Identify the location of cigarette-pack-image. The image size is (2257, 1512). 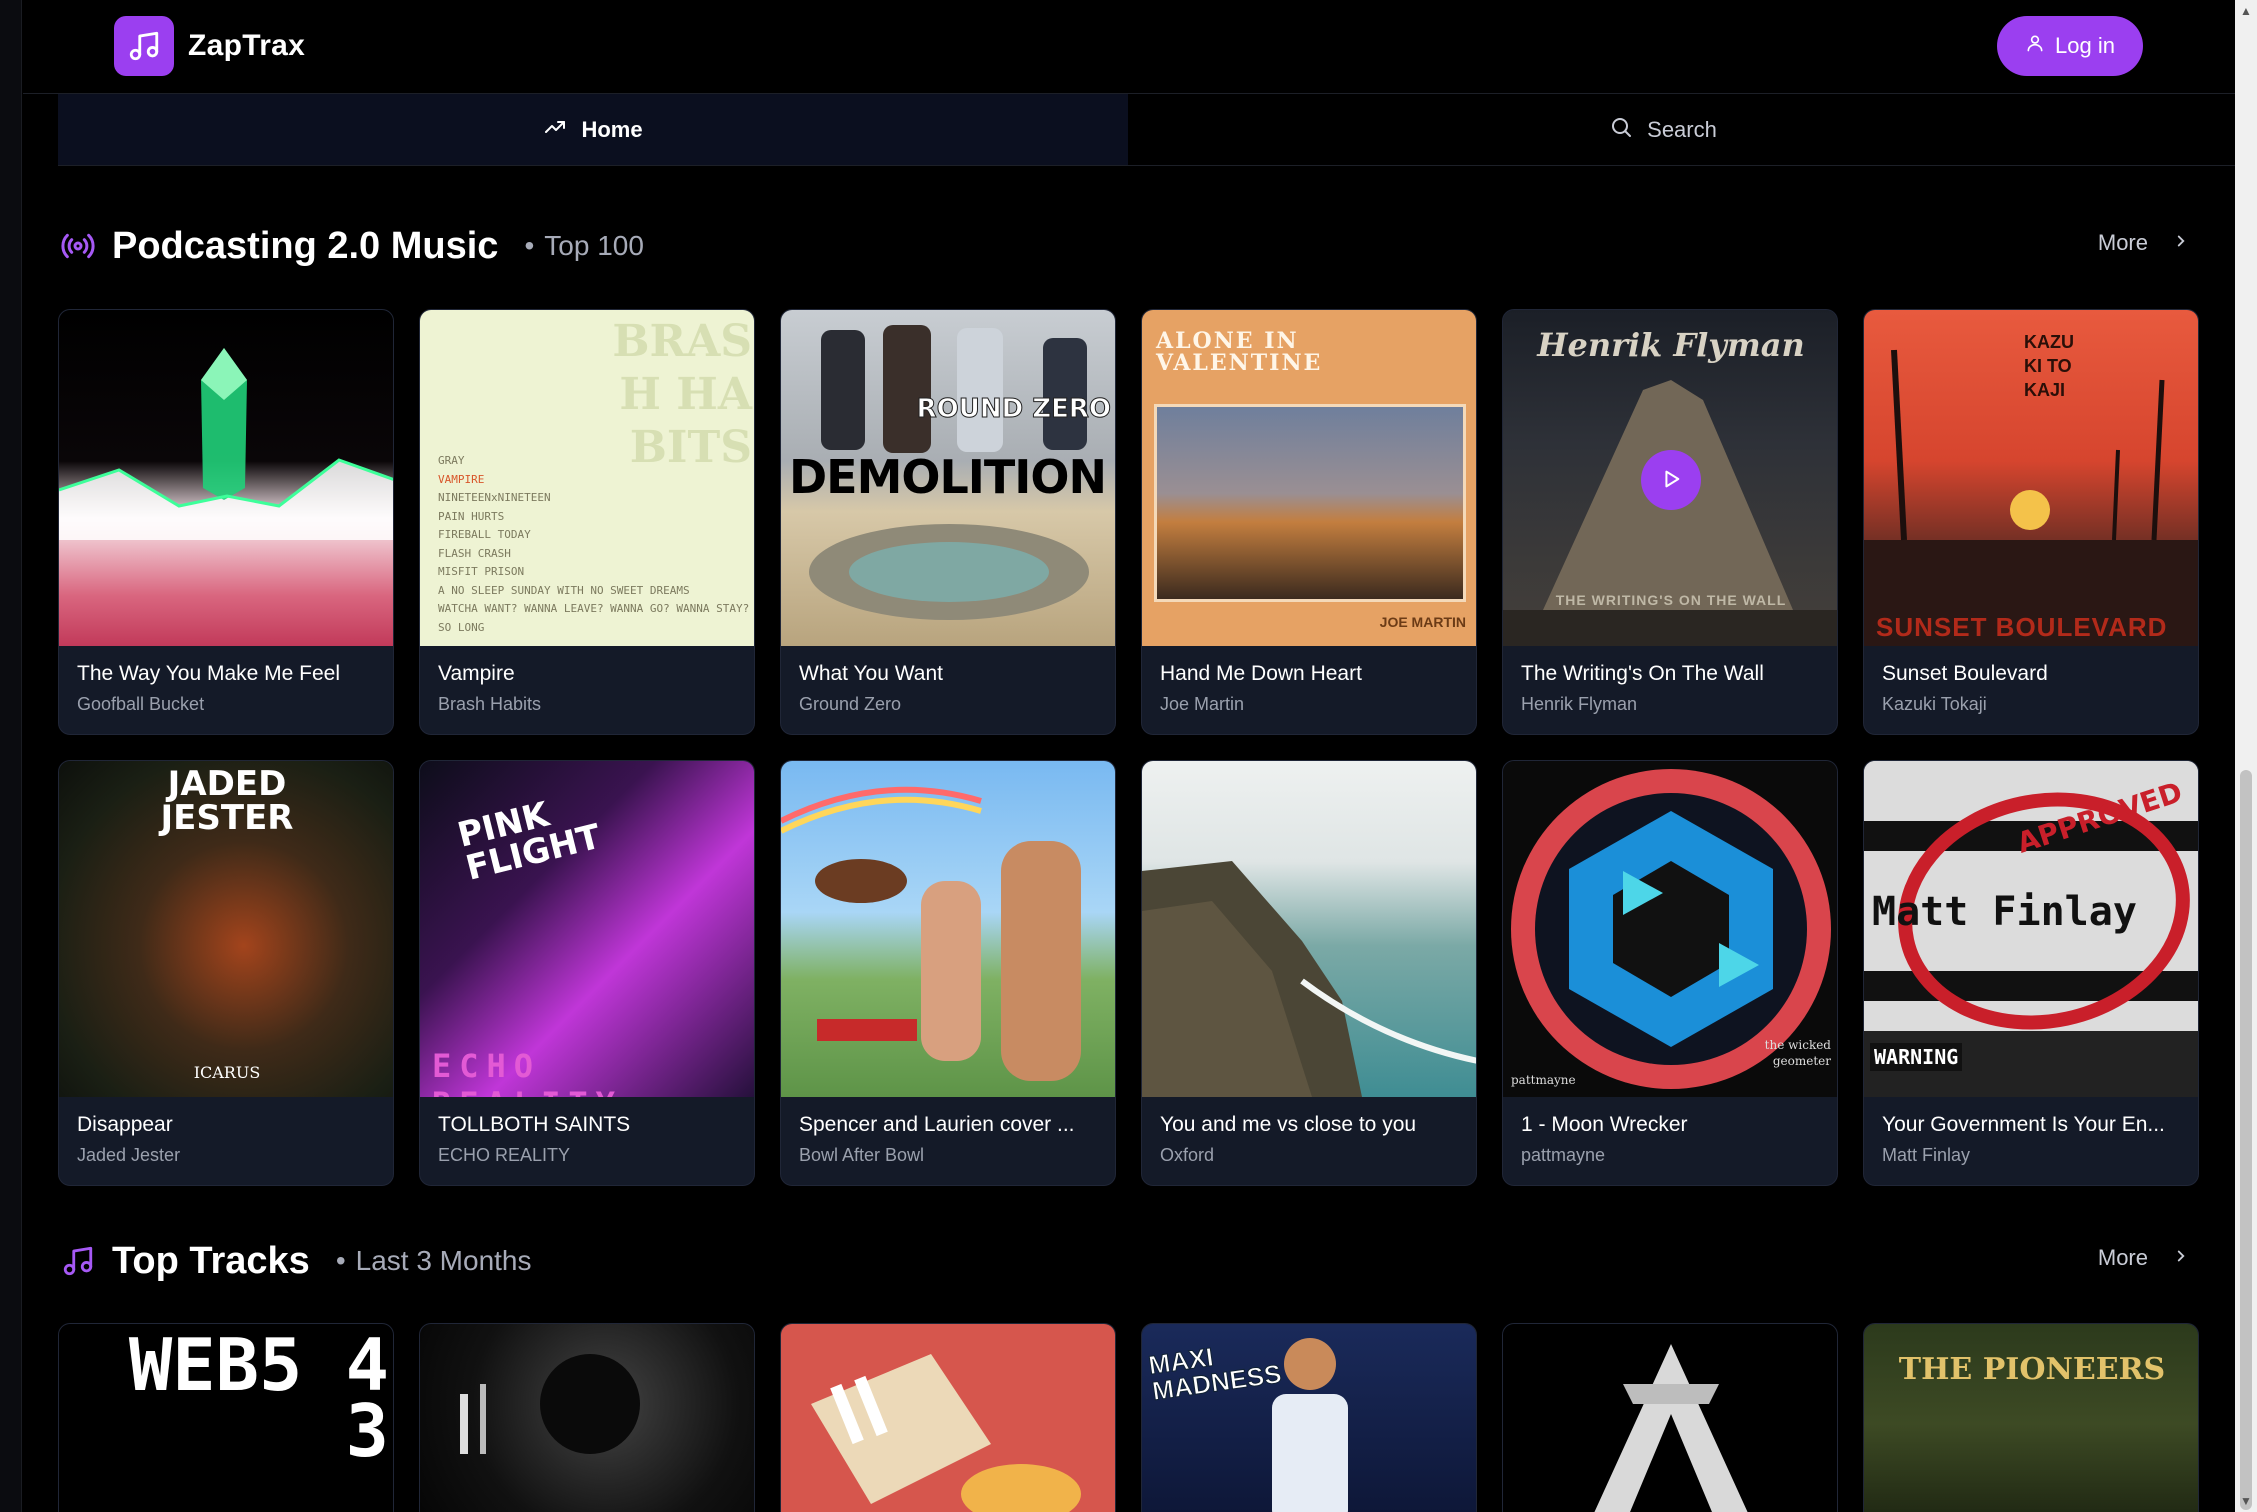
(946, 1433).